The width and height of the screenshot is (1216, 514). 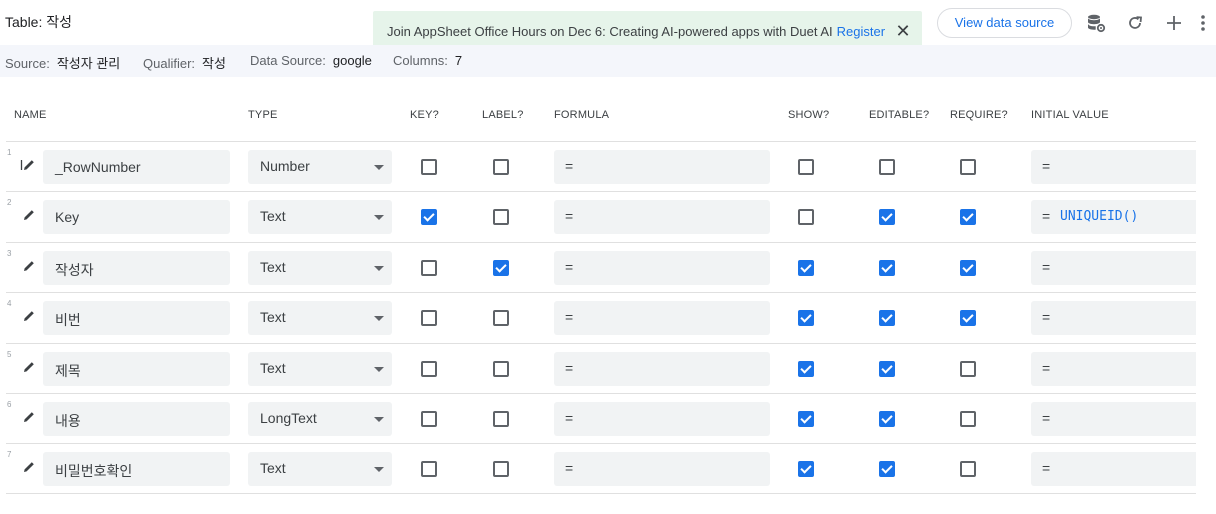 What do you see at coordinates (136, 469) in the screenshot?
I see `column-name-input: 비밀번호확인` at bounding box center [136, 469].